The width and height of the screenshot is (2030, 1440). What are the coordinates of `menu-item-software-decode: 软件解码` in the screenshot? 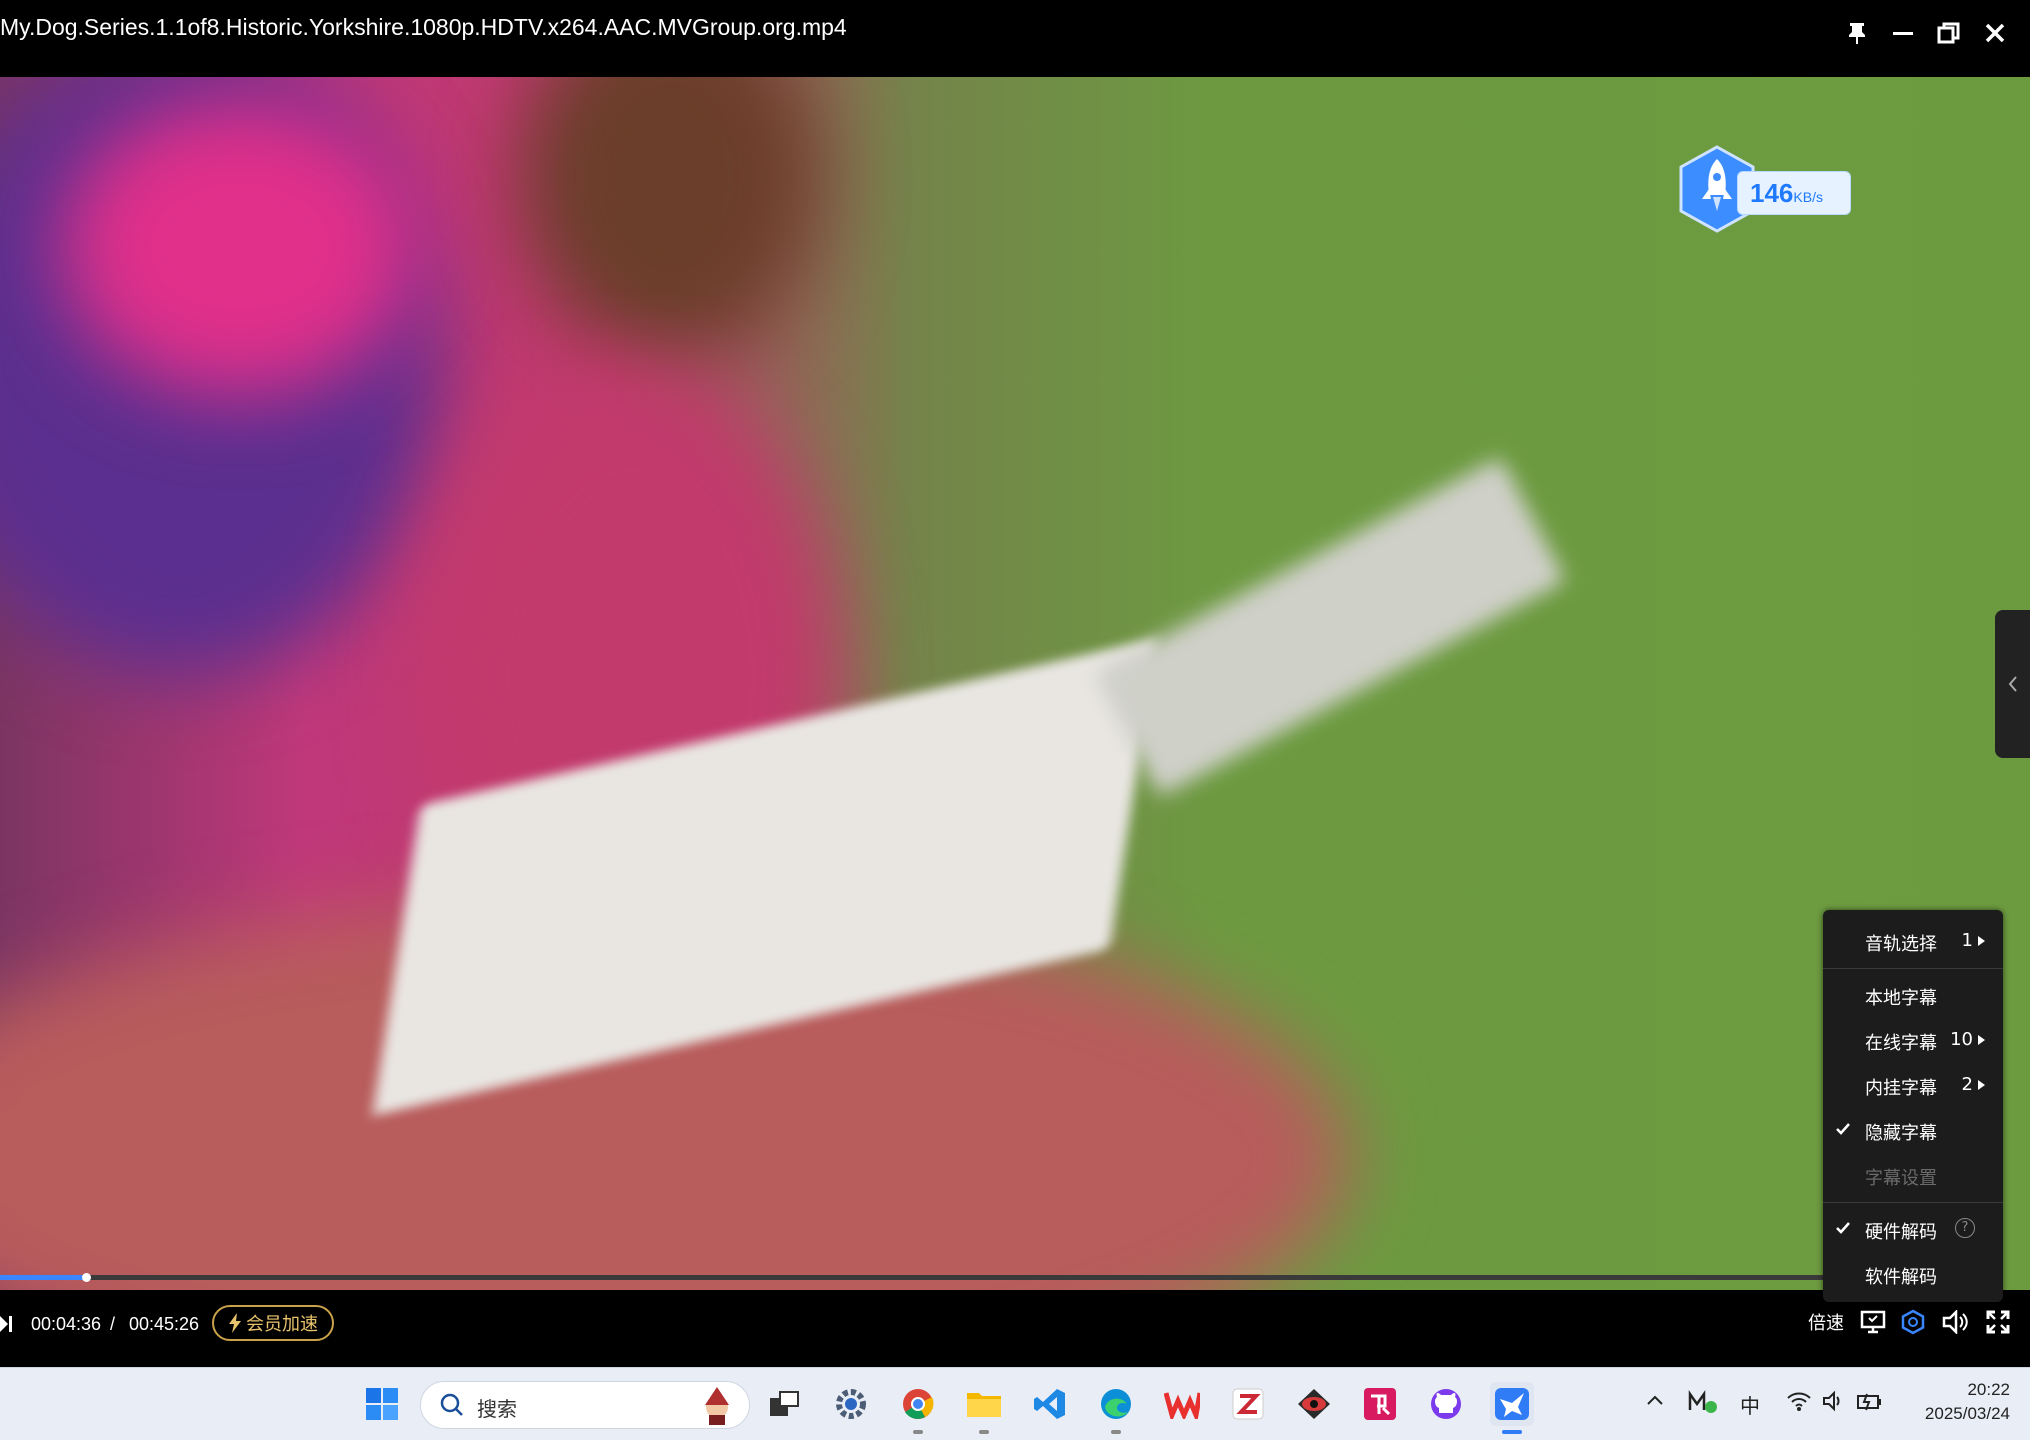 It's located at (1913, 1273).